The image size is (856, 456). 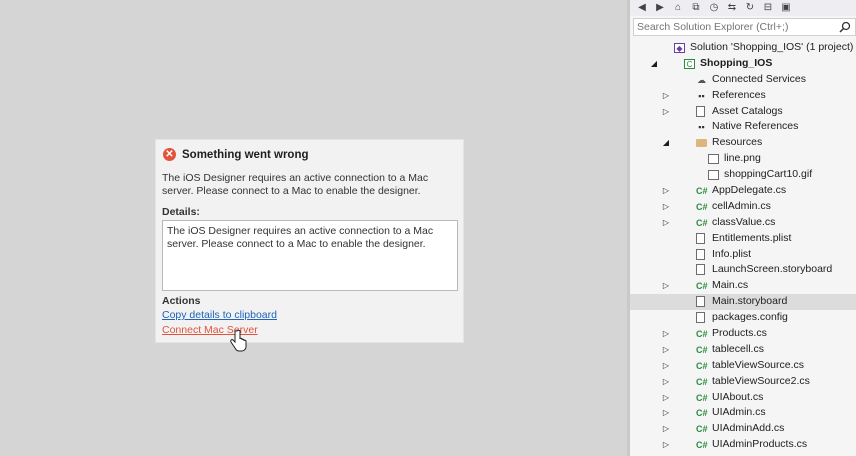 What do you see at coordinates (750, 8) in the screenshot?
I see `refresh-icon: ↻` at bounding box center [750, 8].